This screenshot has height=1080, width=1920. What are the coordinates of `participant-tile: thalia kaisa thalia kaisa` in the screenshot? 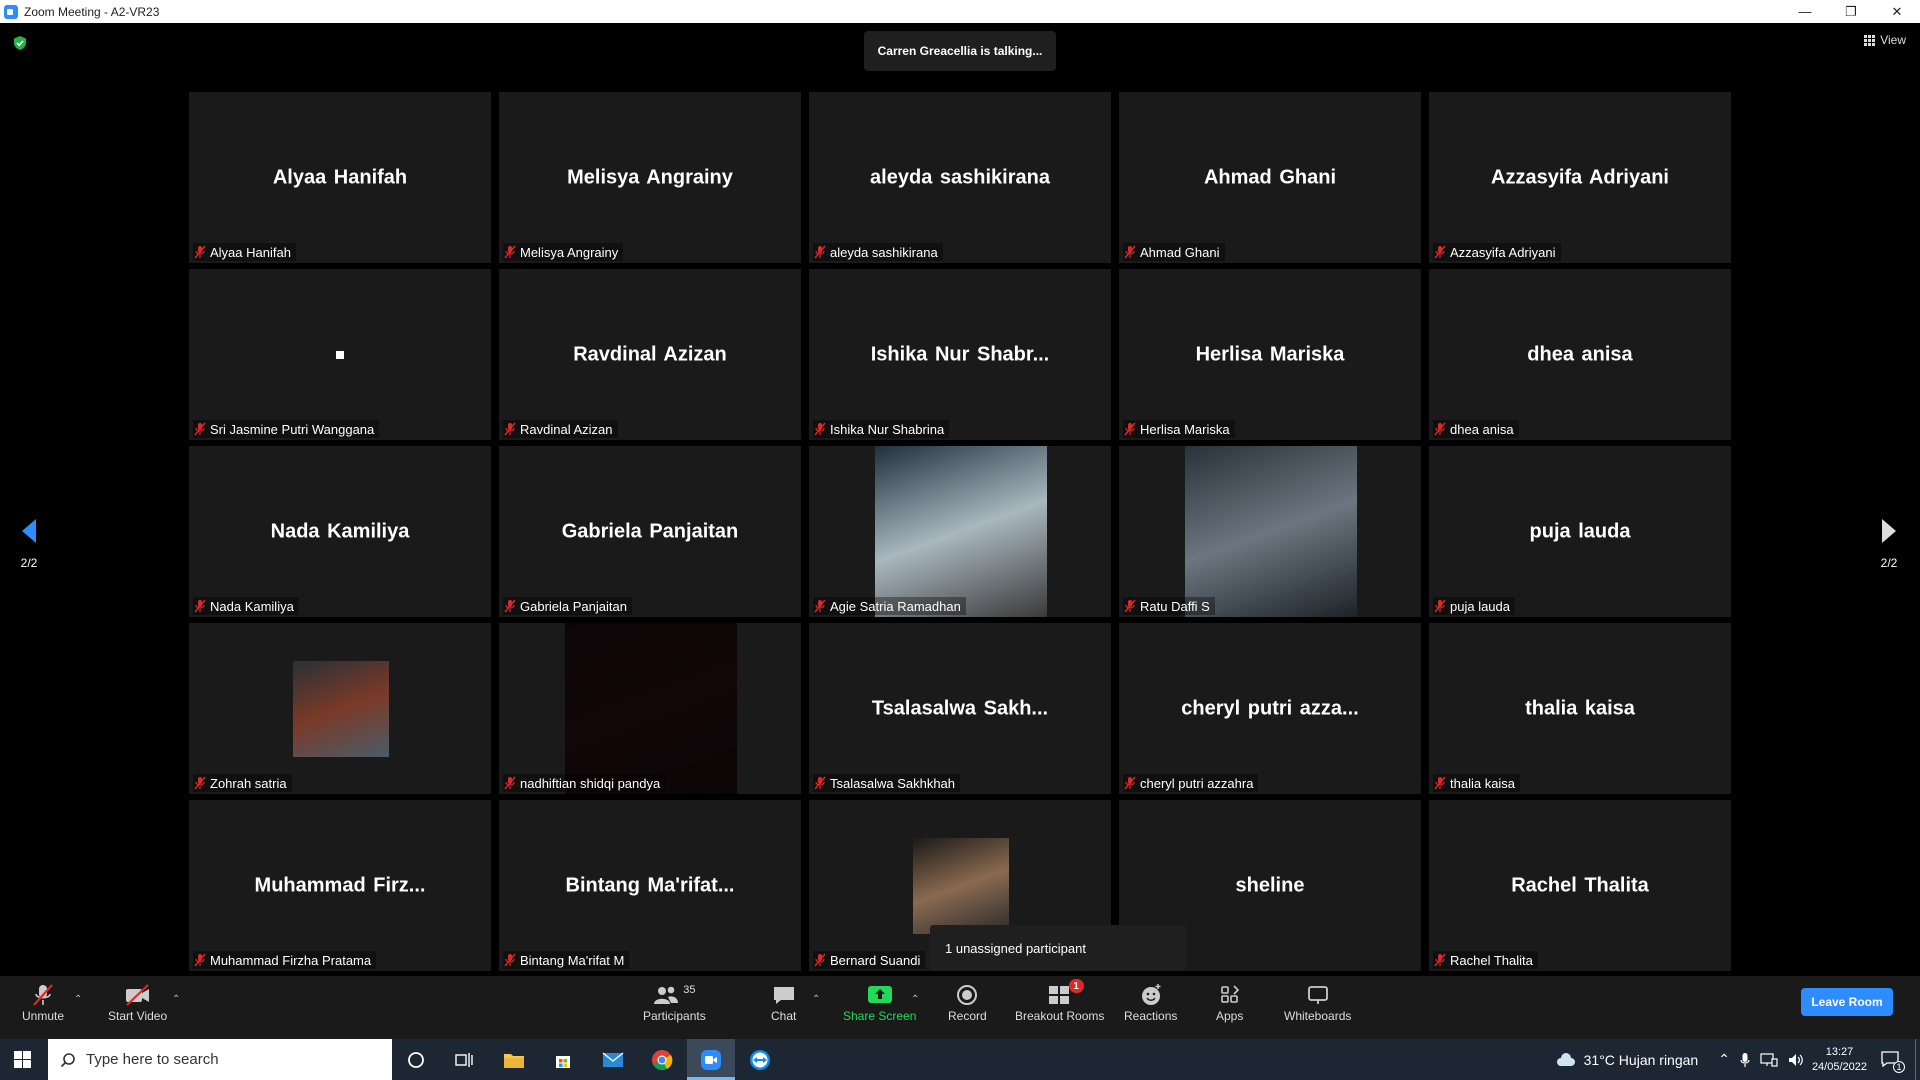 It's located at (1580, 708).